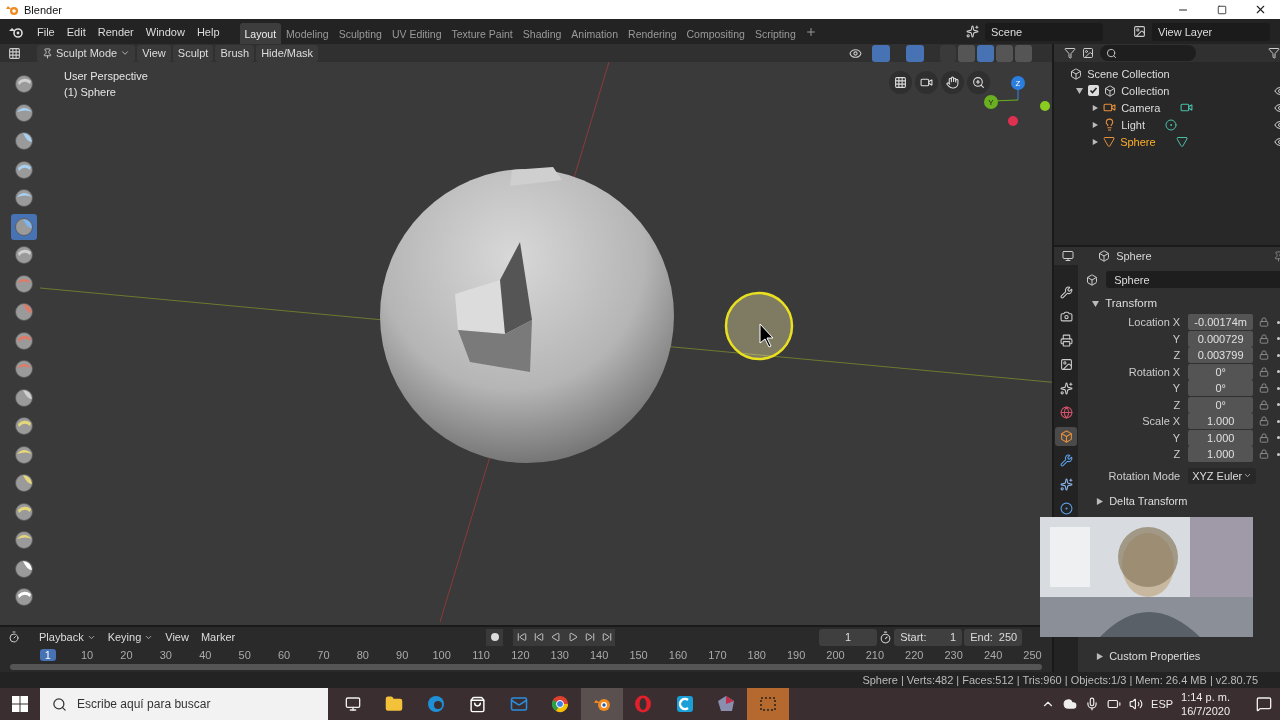  Describe the element at coordinates (607, 637) in the screenshot. I see `jump-end-button` at that location.